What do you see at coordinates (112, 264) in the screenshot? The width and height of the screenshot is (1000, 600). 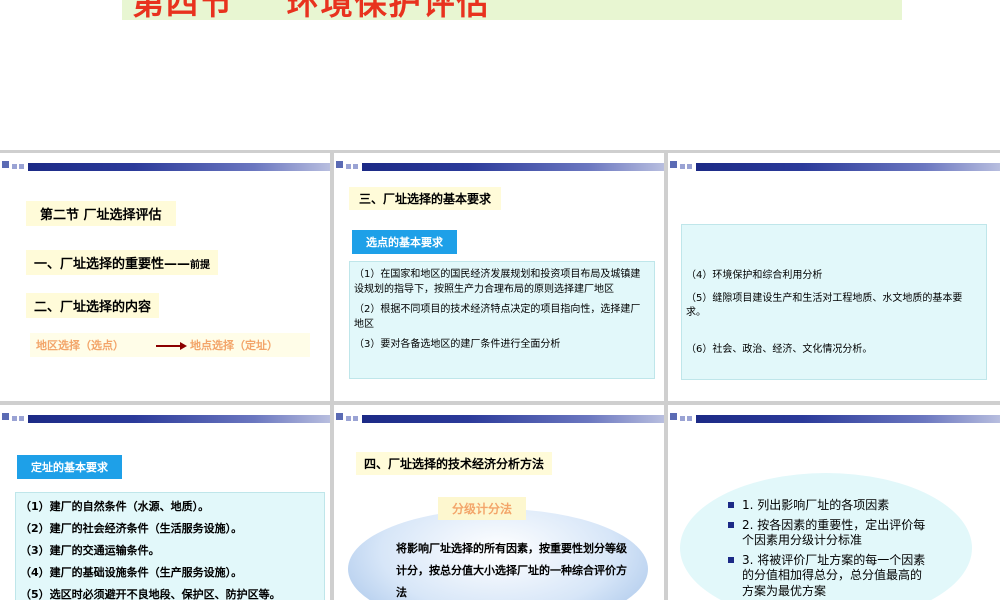 I see `importance-main: 一、厂址选择的重要性——` at bounding box center [112, 264].